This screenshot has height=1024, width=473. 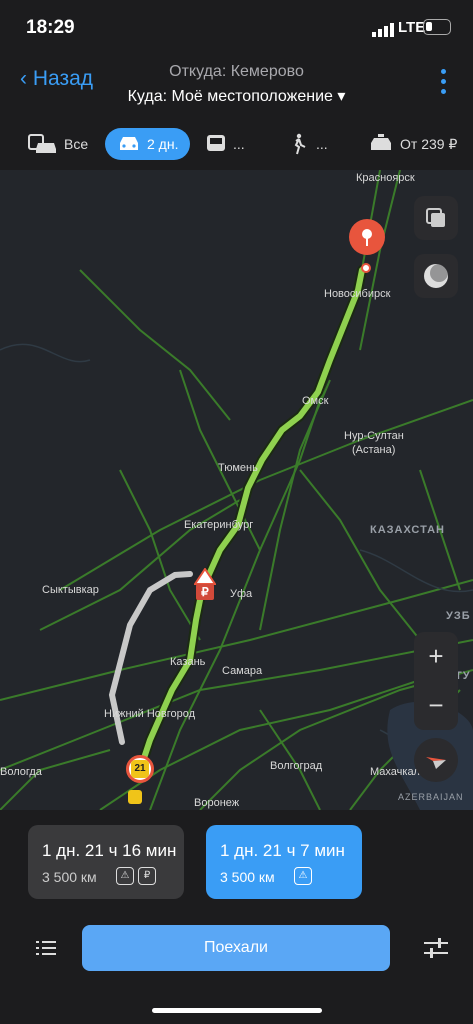 I want to click on route-from: Откуда: Кемерово, so click(x=236, y=72).